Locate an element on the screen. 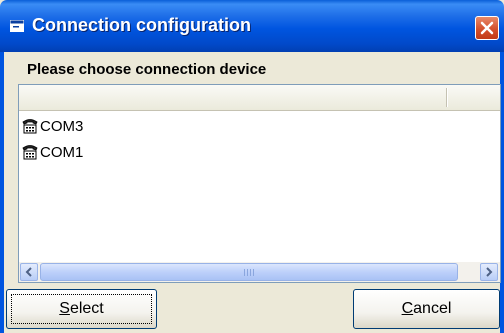 Image resolution: width=504 pixels, height=333 pixels. scroll-thumb is located at coordinates (249, 272).